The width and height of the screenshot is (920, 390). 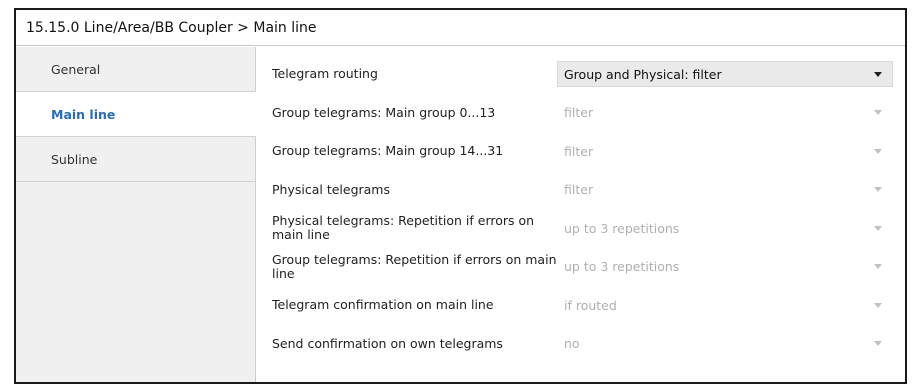 I want to click on sidebar-item-main-line: Main line, so click(x=136, y=114).